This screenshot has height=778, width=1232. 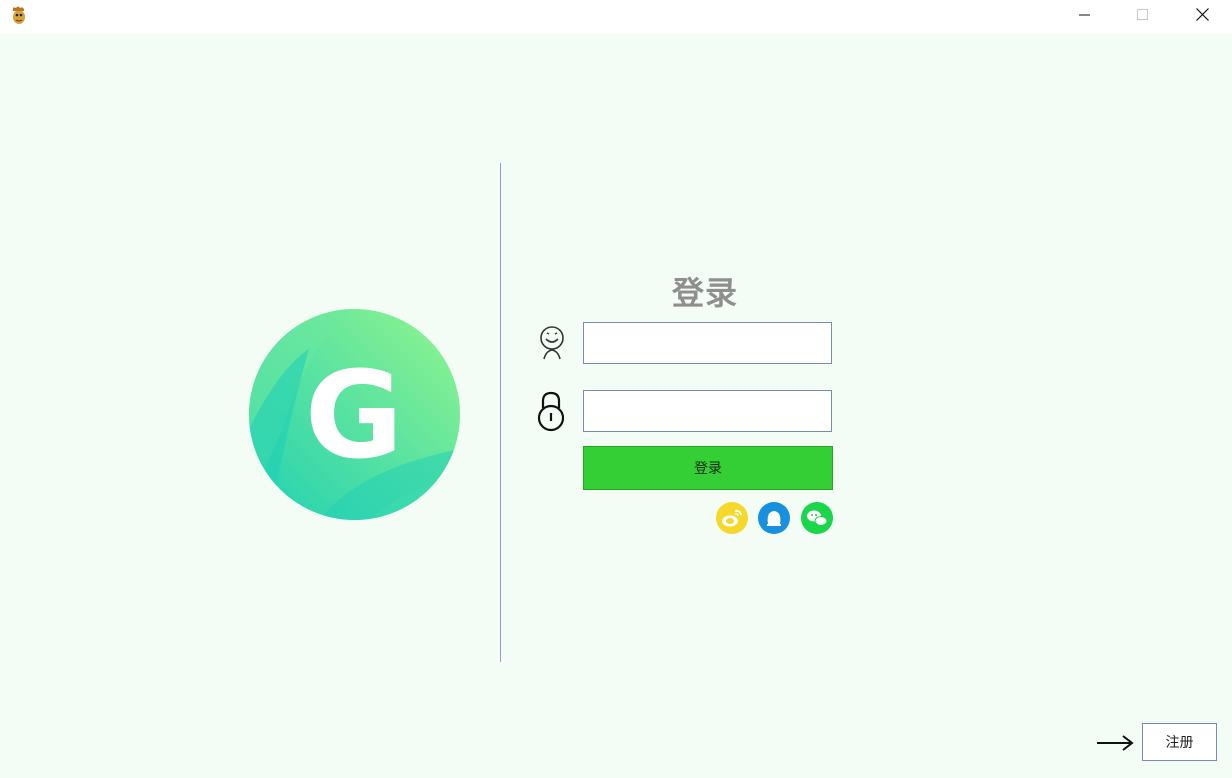 I want to click on wechat-icon, so click(x=817, y=518).